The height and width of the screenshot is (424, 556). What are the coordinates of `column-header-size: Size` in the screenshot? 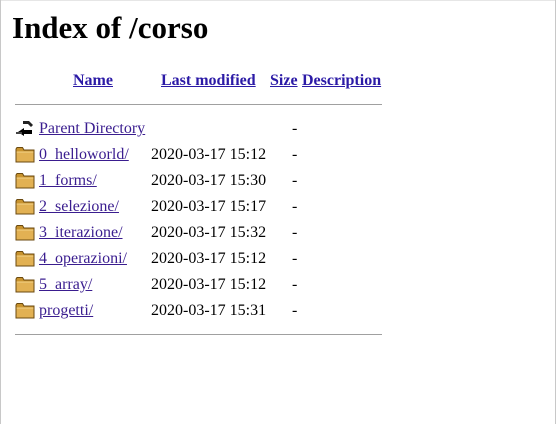 It's located at (284, 81).